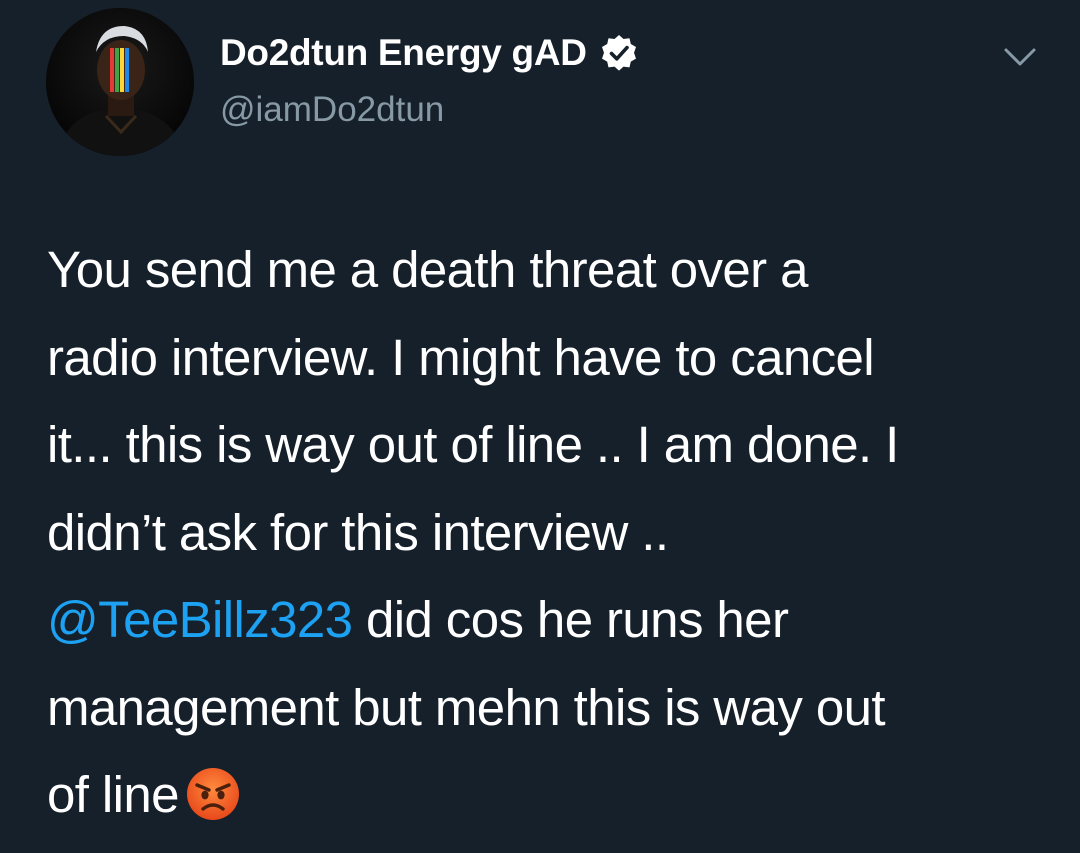 Image resolution: width=1080 pixels, height=853 pixels. I want to click on display-name: Do2dtun Energy gAD, so click(403, 53).